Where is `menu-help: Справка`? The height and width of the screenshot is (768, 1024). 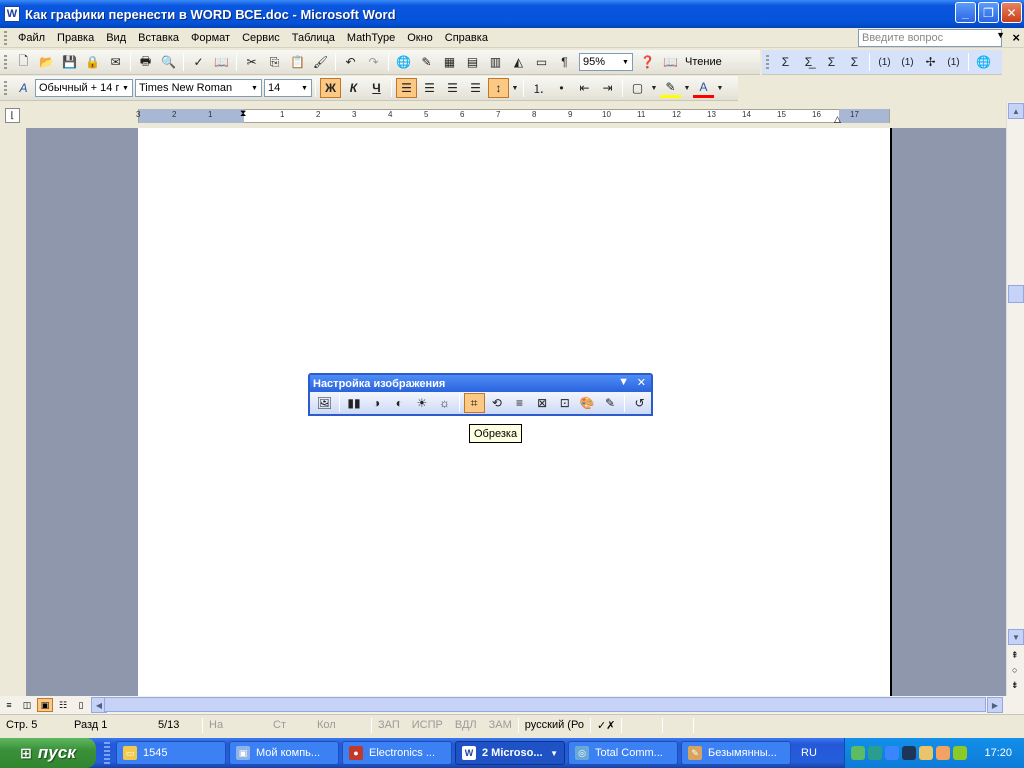
menu-help: Справка is located at coordinates (466, 38).